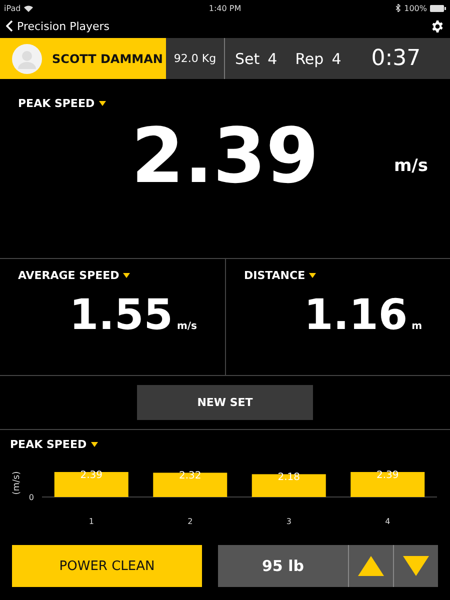  What do you see at coordinates (107, 566) in the screenshot?
I see `exercise-button: POWER CLEAN` at bounding box center [107, 566].